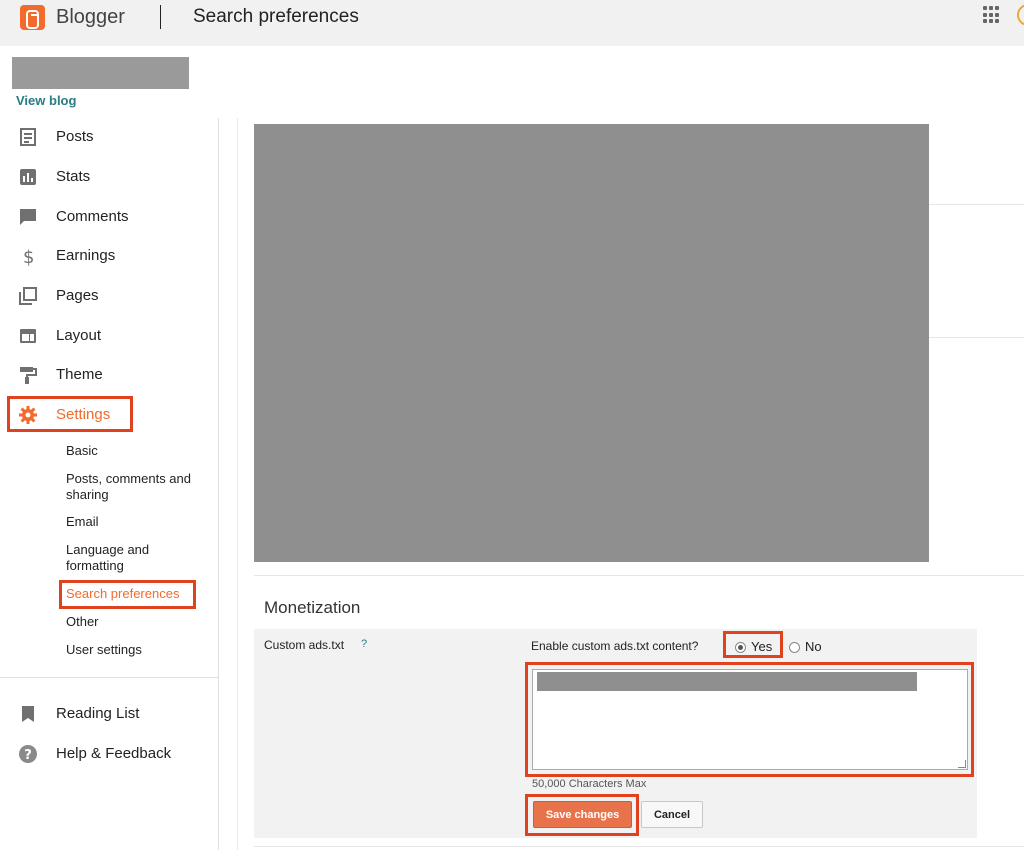  Describe the element at coordinates (237, 484) in the screenshot. I see `content-left-border` at that location.